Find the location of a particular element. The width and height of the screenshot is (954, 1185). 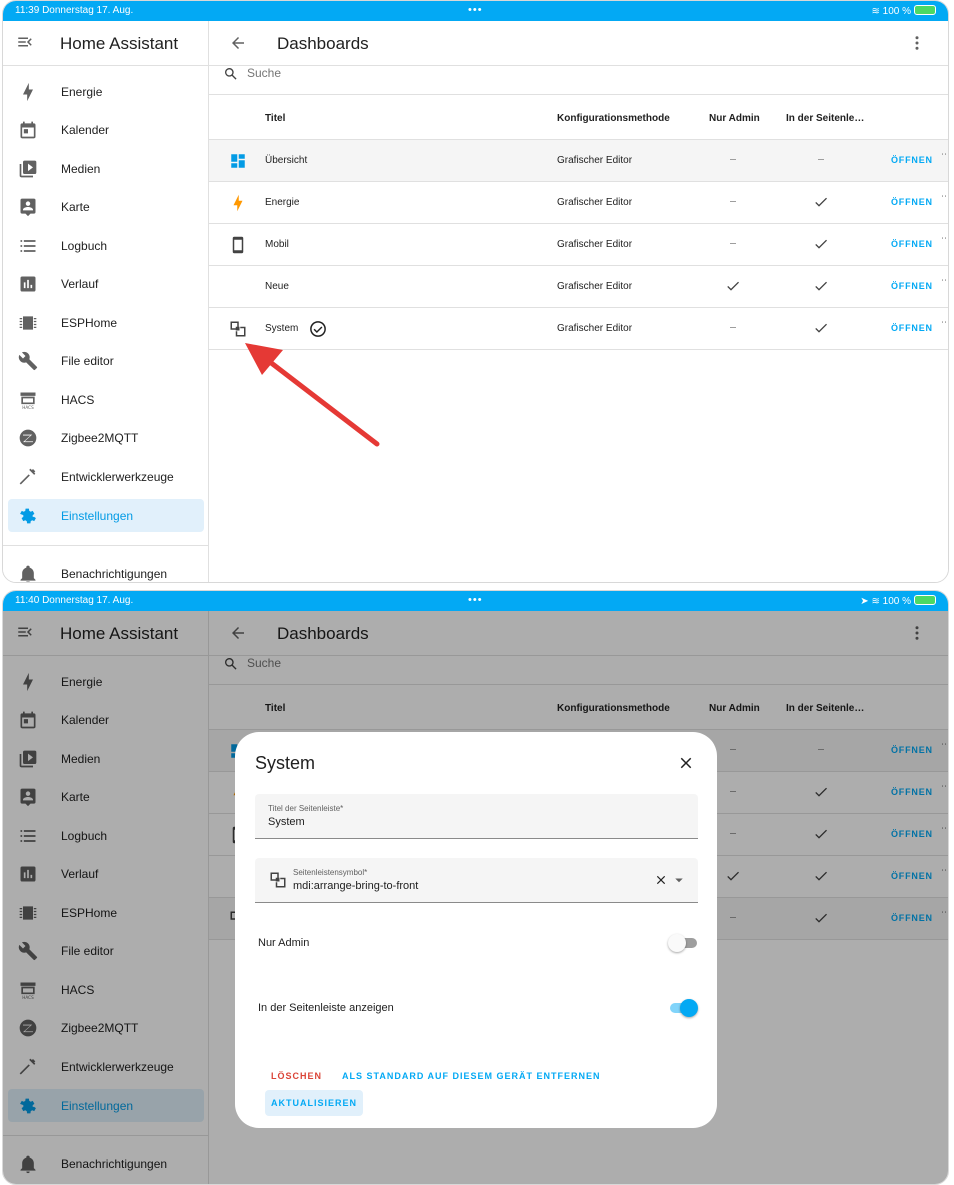

search-input is located at coordinates (397, 73).